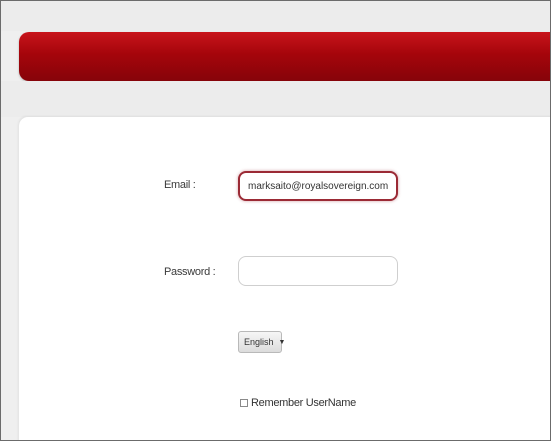 The image size is (551, 441). What do you see at coordinates (180, 185) in the screenshot?
I see `email-label: Email :` at bounding box center [180, 185].